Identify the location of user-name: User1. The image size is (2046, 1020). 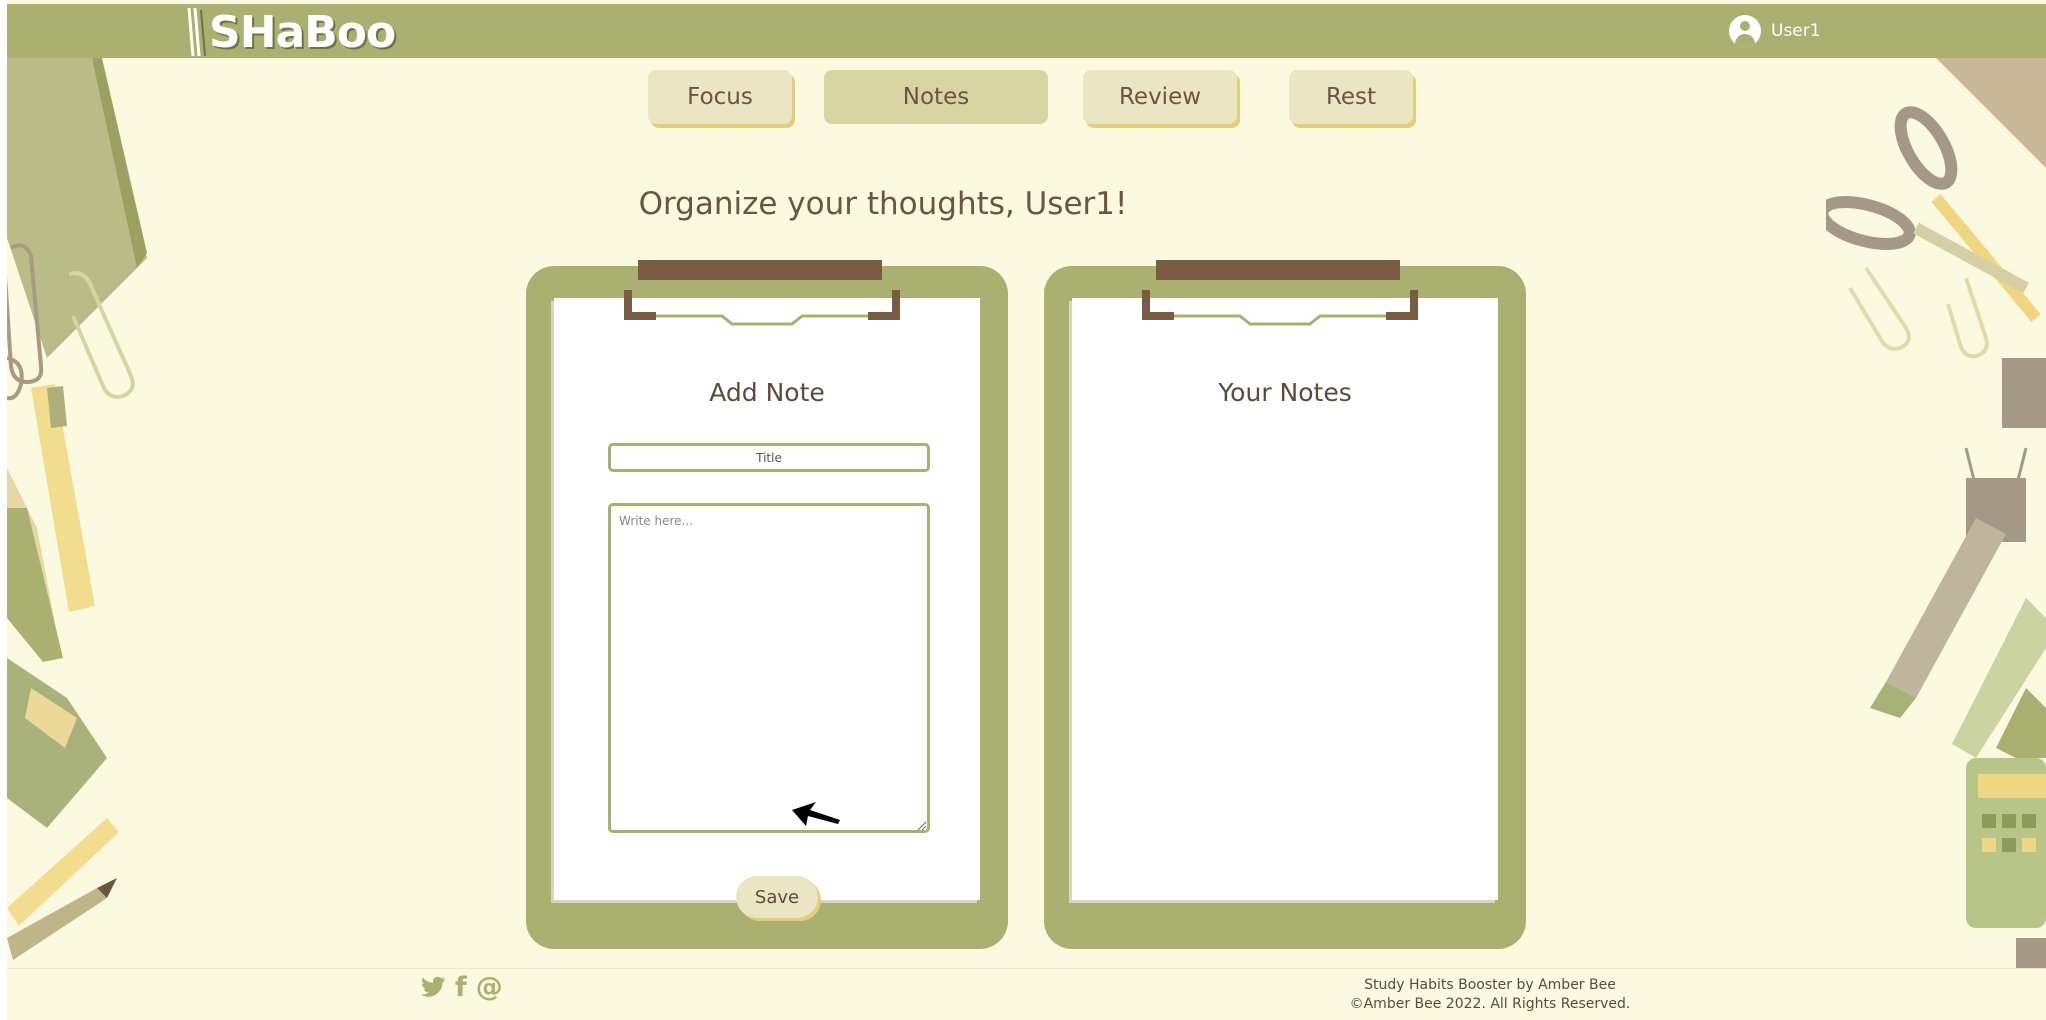
(1796, 31).